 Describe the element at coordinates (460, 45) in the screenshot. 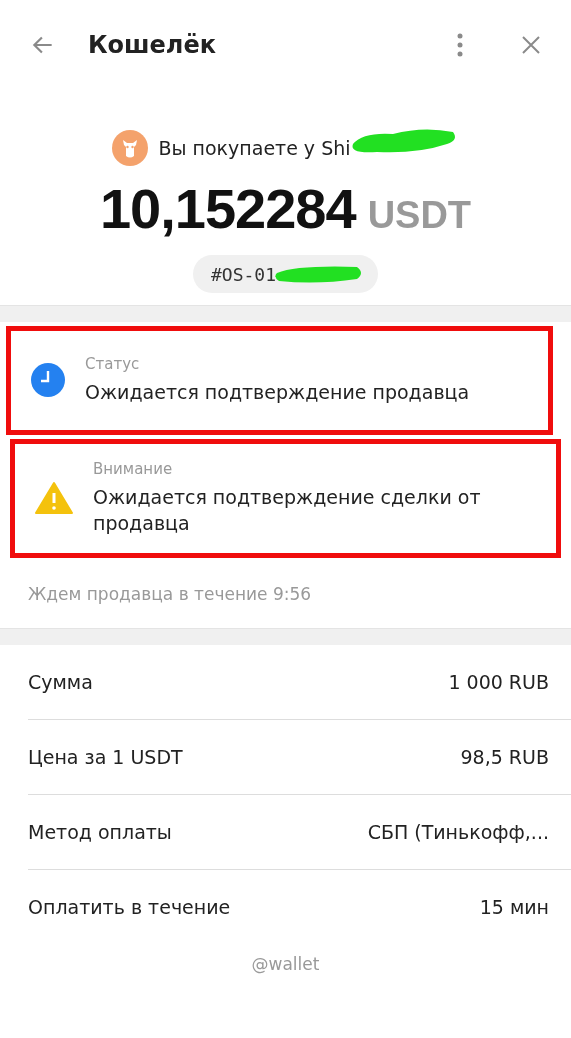

I see `more-icon` at that location.